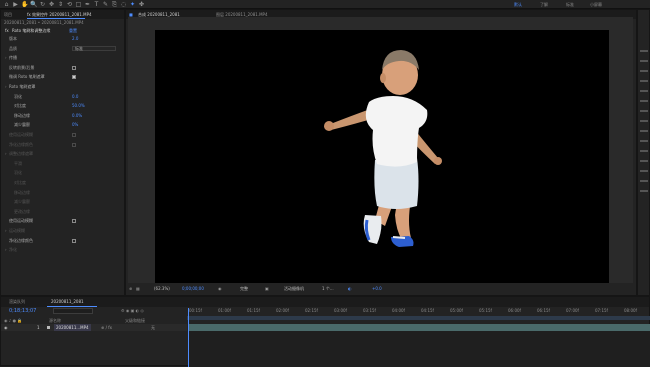 This screenshot has height=367, width=650. I want to click on effect-prop-row: 羽化, so click(65, 172).